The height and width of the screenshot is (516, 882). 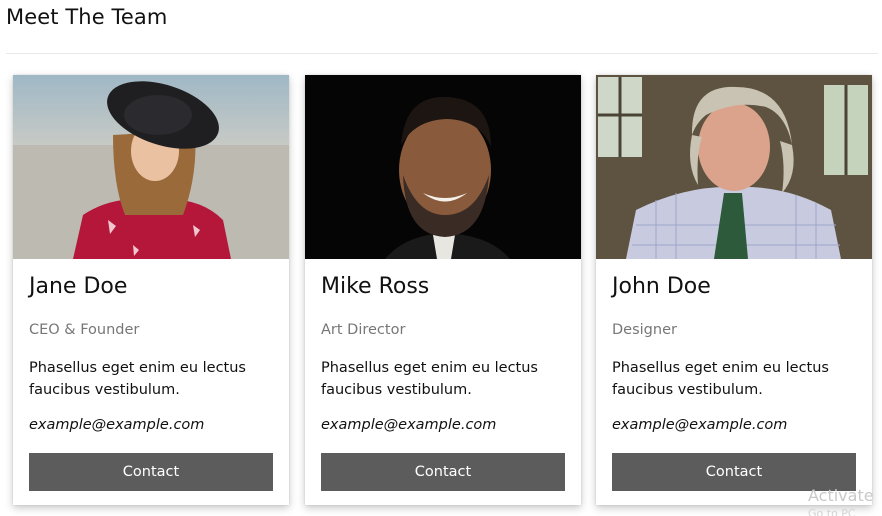 What do you see at coordinates (734, 167) in the screenshot?
I see `profile-photo-john-doe` at bounding box center [734, 167].